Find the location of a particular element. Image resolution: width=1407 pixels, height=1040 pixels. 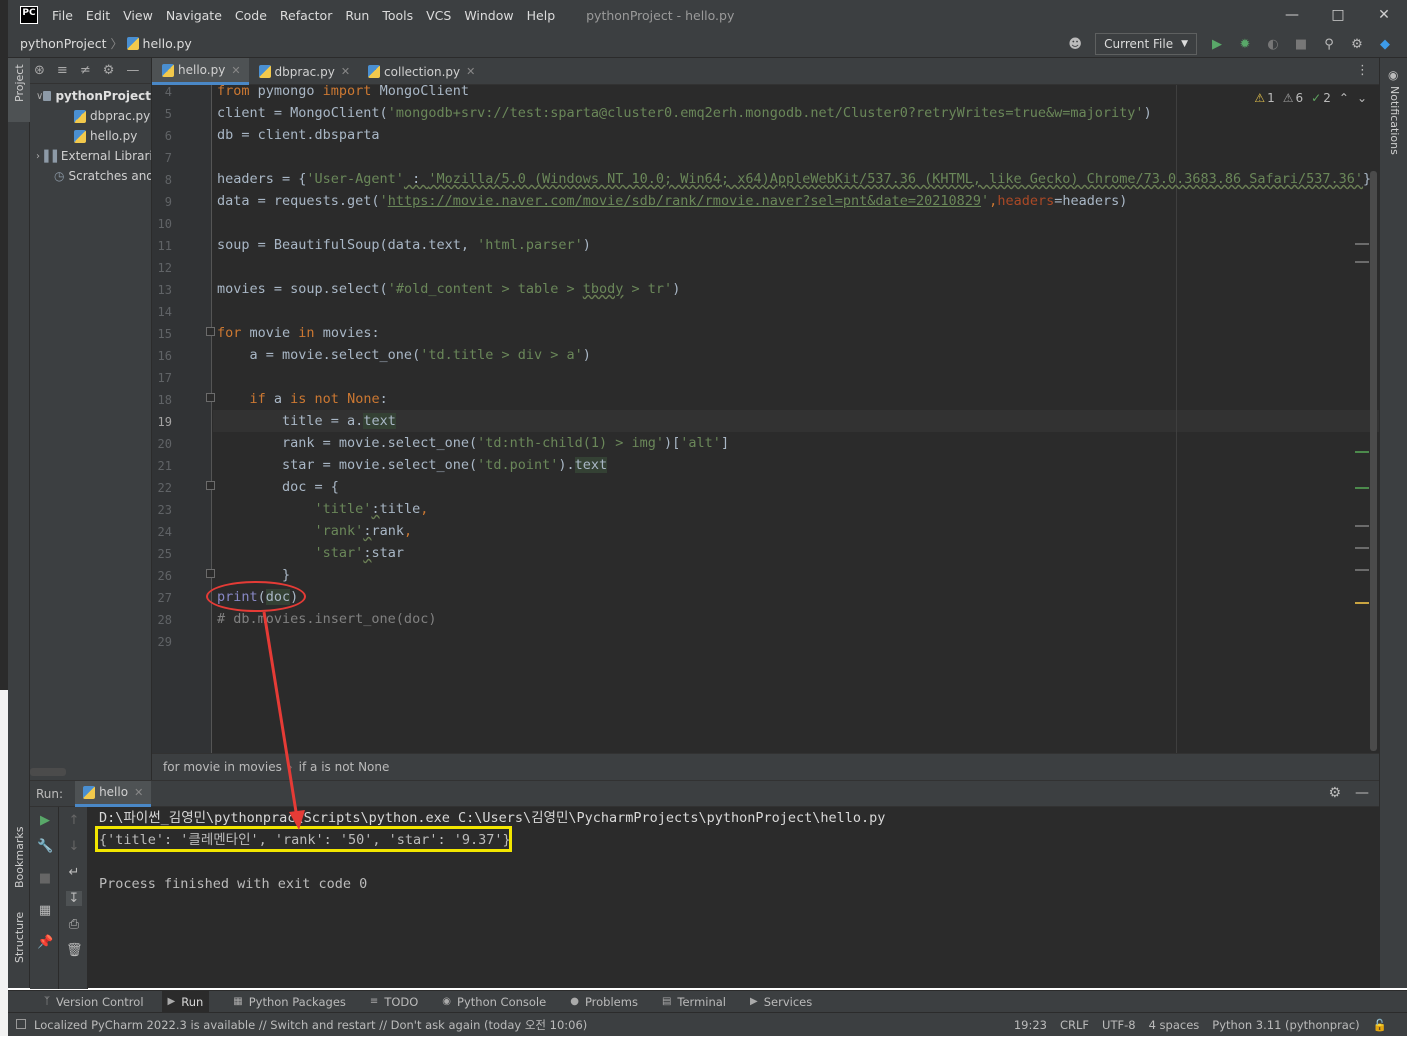

coverage-icon: ◐ is located at coordinates (1273, 44).